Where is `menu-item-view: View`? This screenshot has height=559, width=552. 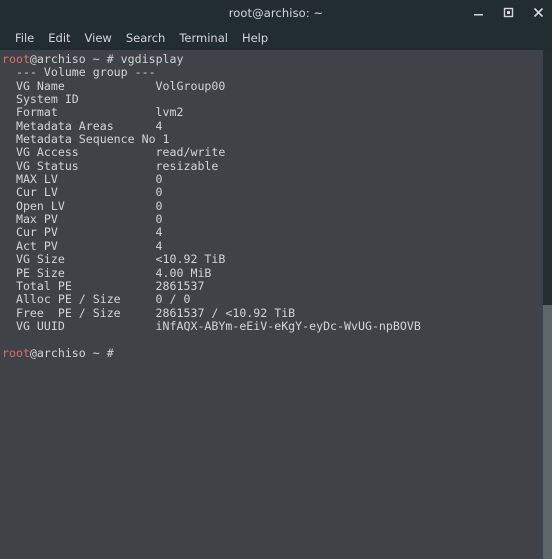
menu-item-view: View is located at coordinates (98, 38).